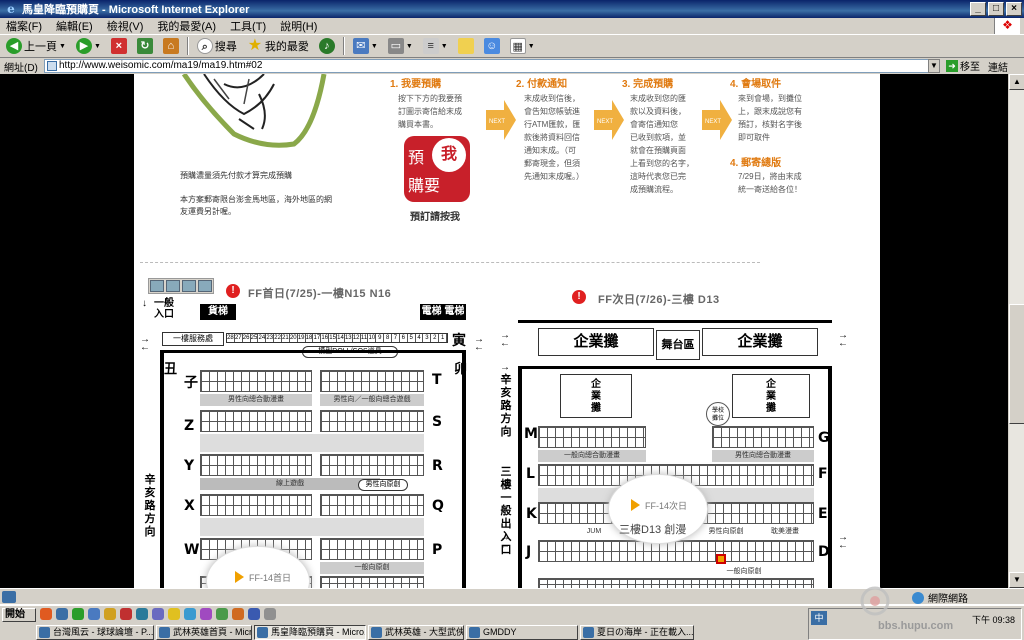  I want to click on mail-button: ✉ ▼, so click(365, 46).